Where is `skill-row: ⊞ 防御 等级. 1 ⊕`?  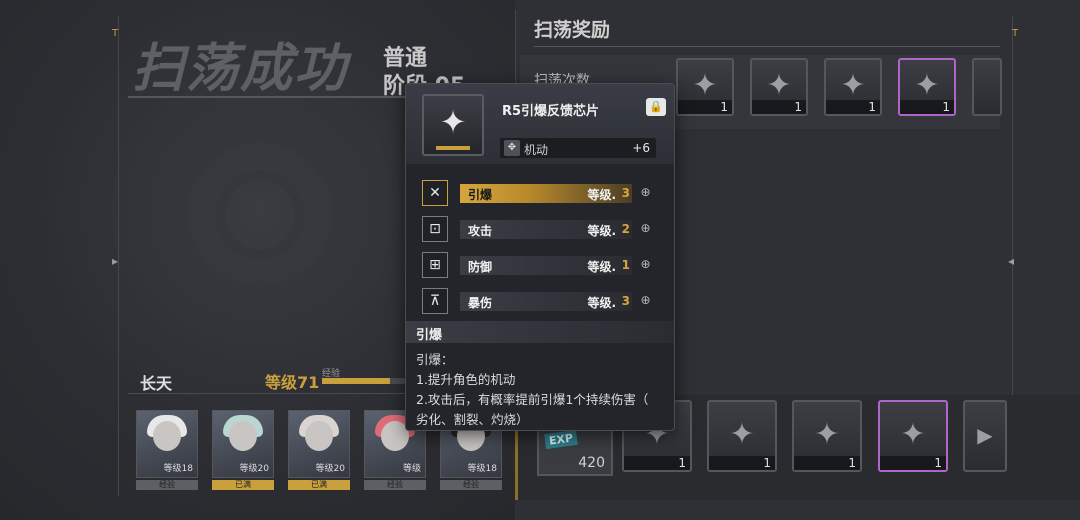 skill-row: ⊞ 防御 等级. 1 ⊕ is located at coordinates (542, 265).